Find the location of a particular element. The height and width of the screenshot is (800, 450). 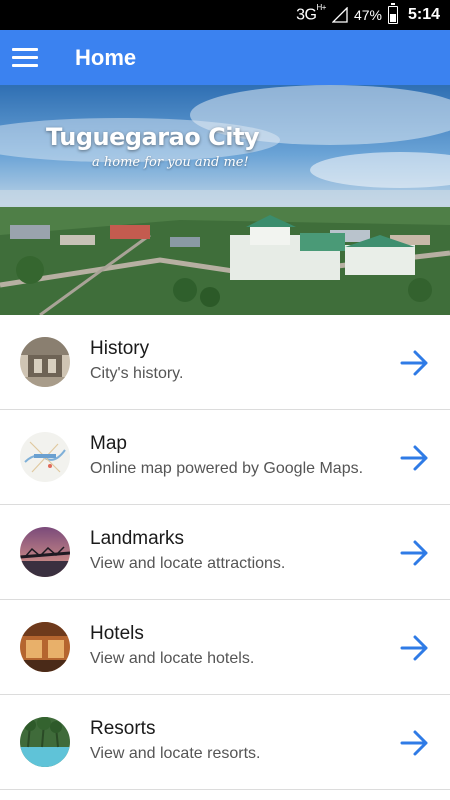

list-item-title: Landmarks is located at coordinates (137, 538).